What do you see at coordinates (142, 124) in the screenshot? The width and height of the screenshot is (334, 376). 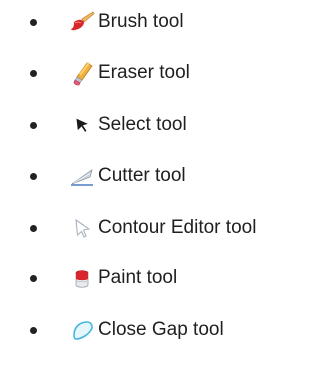 I see `tool-label: Select tool` at bounding box center [142, 124].